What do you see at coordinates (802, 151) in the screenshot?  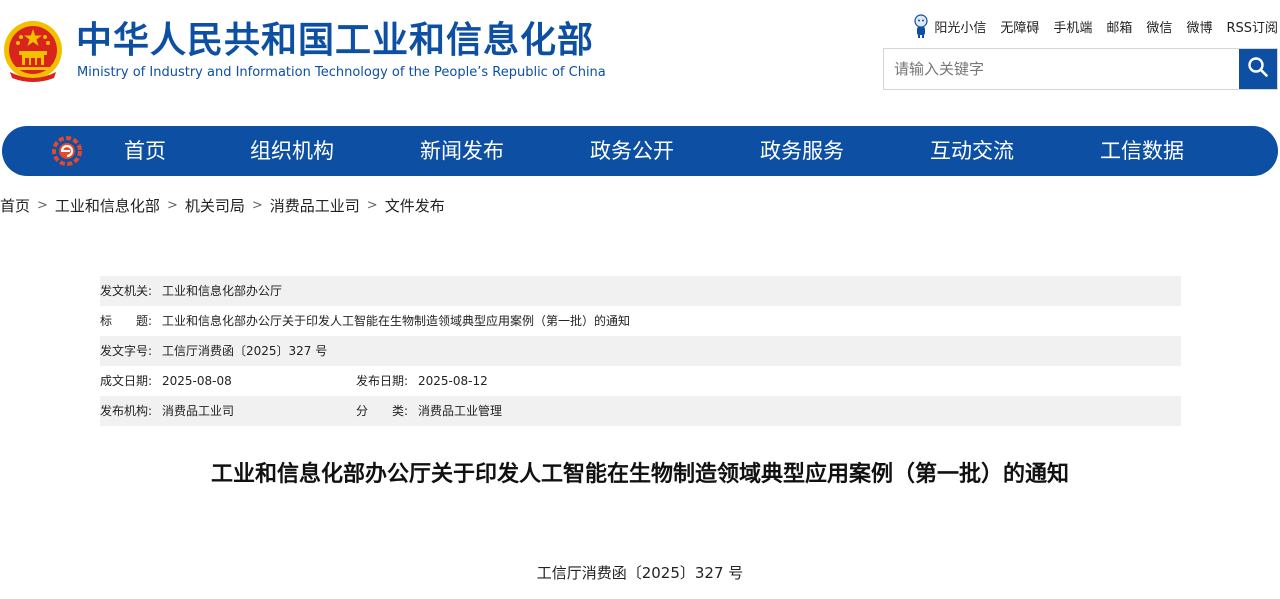 I see `nav-gov-services: 政务服务` at bounding box center [802, 151].